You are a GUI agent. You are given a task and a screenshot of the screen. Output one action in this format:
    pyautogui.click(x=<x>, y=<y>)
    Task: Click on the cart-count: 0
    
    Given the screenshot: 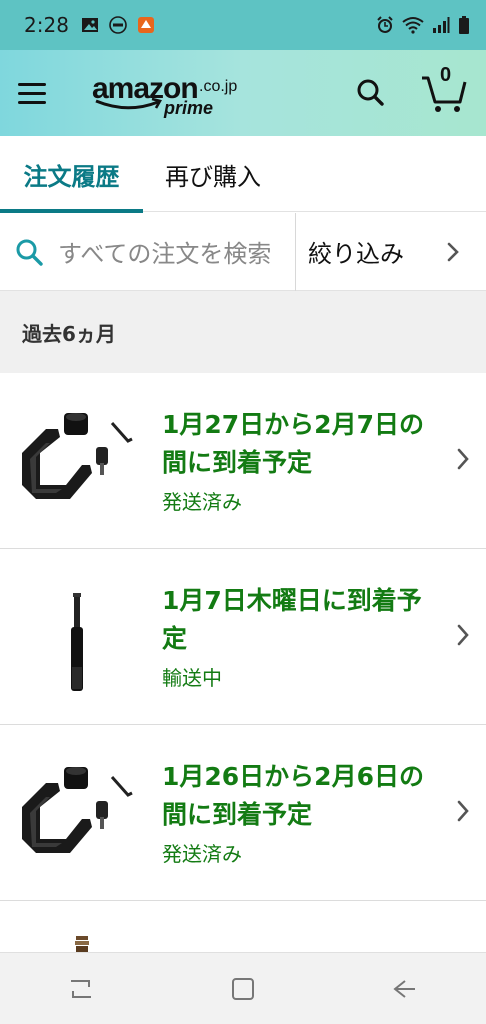 What is the action you would take?
    pyautogui.click(x=446, y=75)
    